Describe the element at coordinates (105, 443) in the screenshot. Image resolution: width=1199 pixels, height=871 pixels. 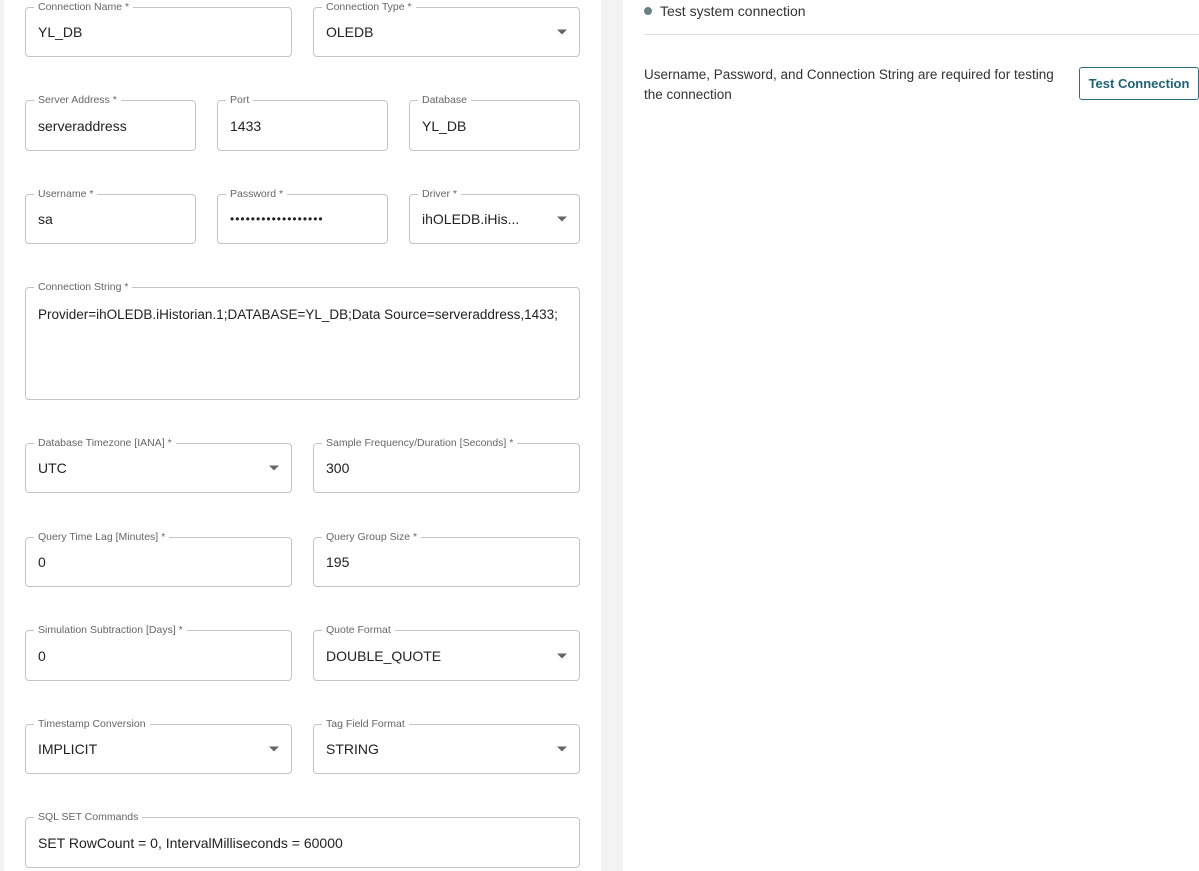
I see `database-timezone-label: Database Timezone [IANA] *` at that location.